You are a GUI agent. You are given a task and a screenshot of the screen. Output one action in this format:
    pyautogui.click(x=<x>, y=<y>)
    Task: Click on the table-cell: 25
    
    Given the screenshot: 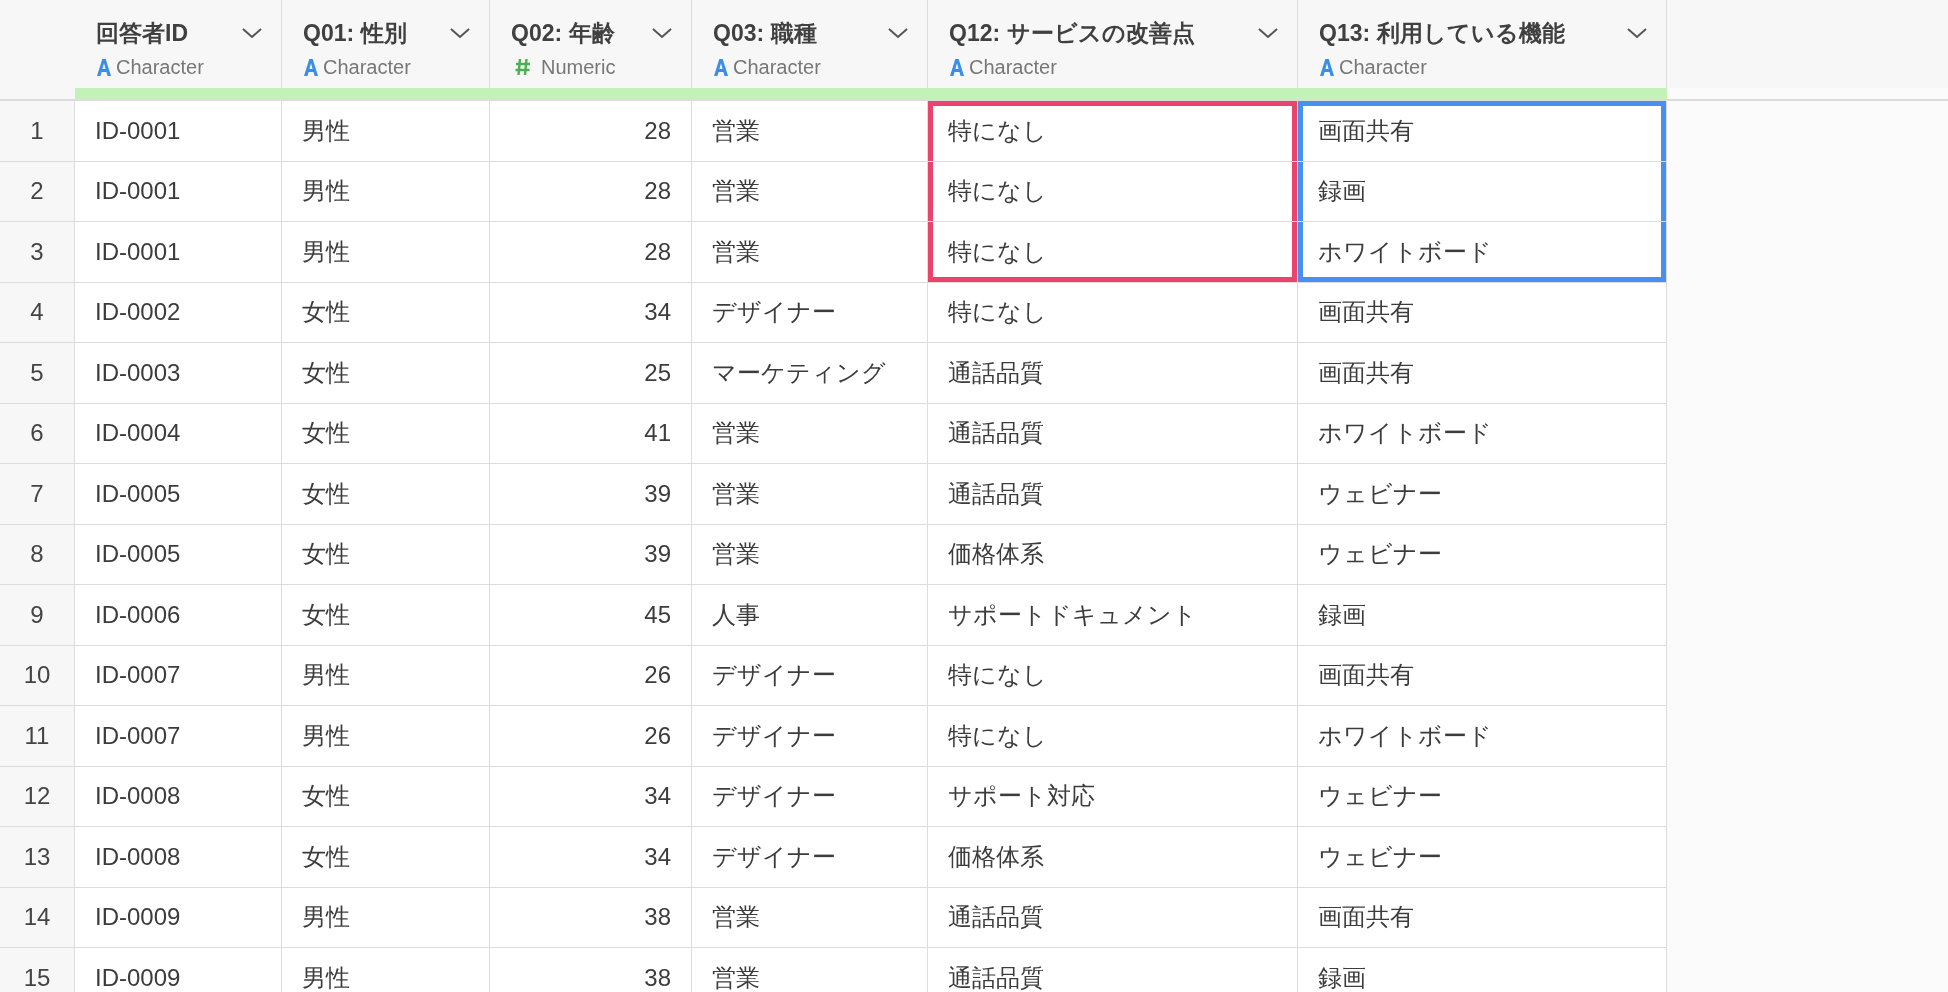 What is the action you would take?
    pyautogui.click(x=591, y=373)
    